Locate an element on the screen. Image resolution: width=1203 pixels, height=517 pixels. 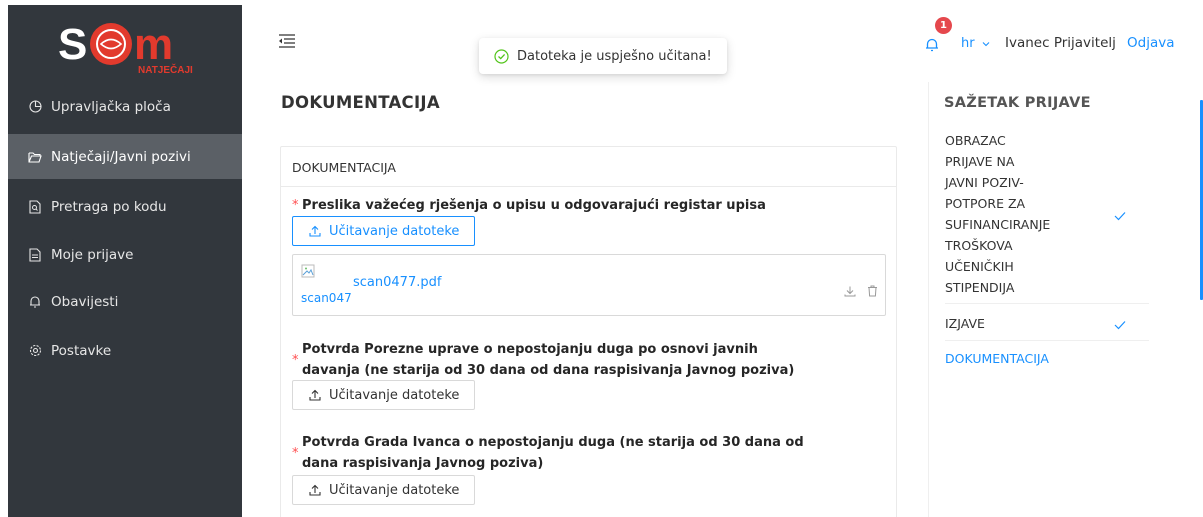
svg-text: S is located at coordinates (72, 44).